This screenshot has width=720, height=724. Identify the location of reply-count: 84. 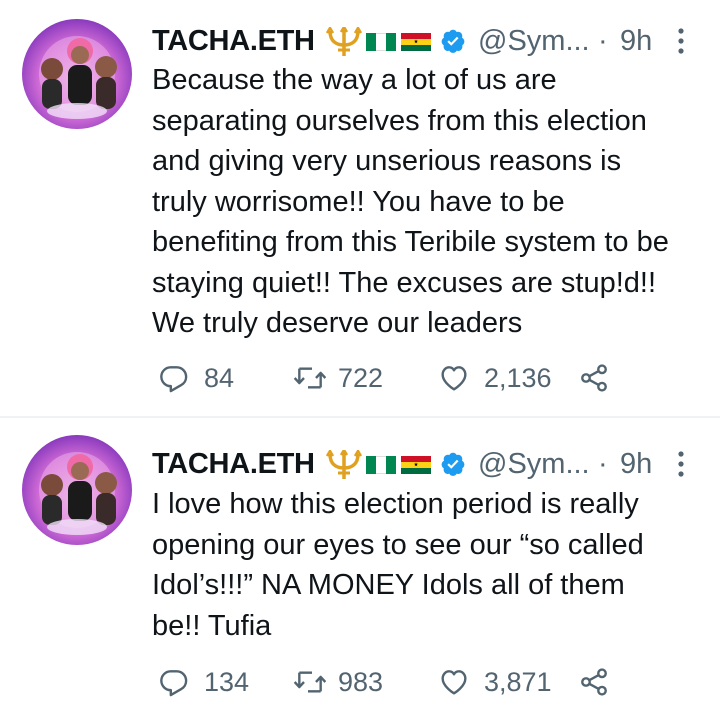
(219, 377).